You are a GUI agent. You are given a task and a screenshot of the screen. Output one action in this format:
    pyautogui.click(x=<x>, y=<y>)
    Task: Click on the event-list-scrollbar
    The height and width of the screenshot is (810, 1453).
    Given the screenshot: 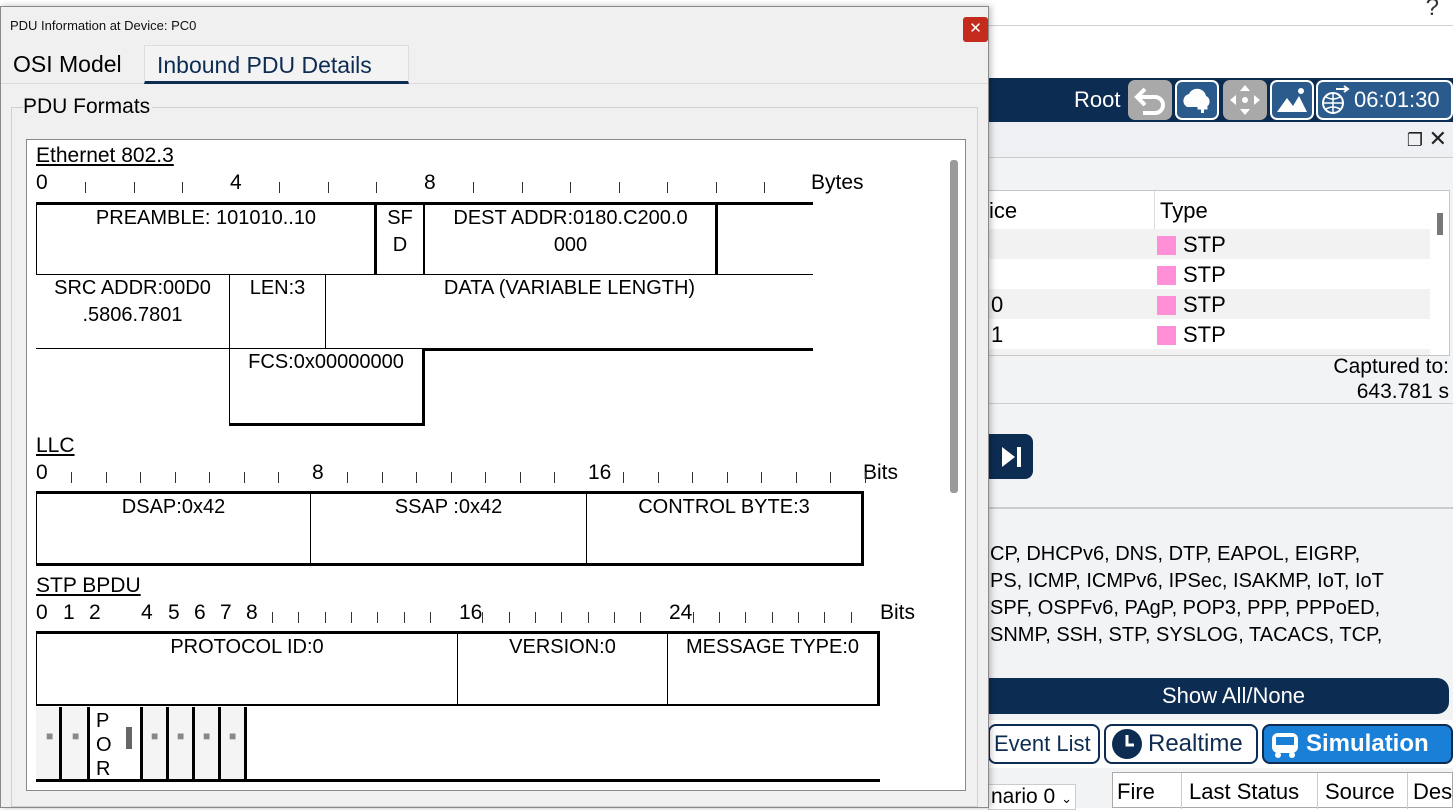 What is the action you would take?
    pyautogui.click(x=1440, y=224)
    